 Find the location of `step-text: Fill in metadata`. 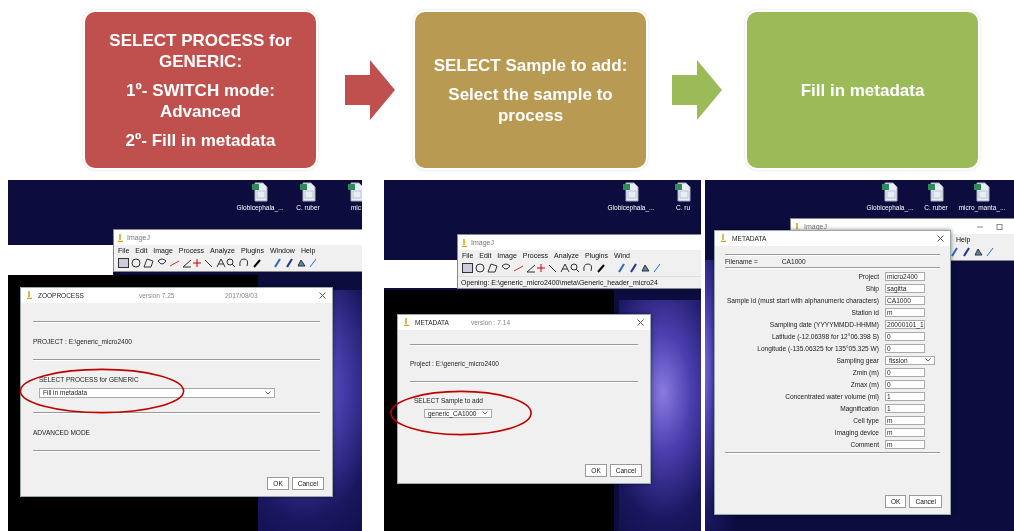

step-text: Fill in metadata is located at coordinates (862, 90).